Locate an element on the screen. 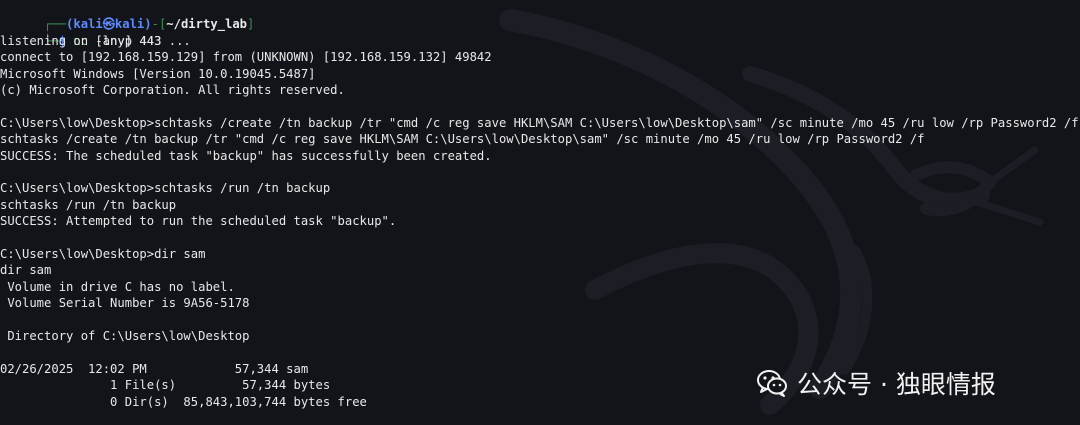  prompt-directory: ~/dirty_lab is located at coordinates (207, 24).